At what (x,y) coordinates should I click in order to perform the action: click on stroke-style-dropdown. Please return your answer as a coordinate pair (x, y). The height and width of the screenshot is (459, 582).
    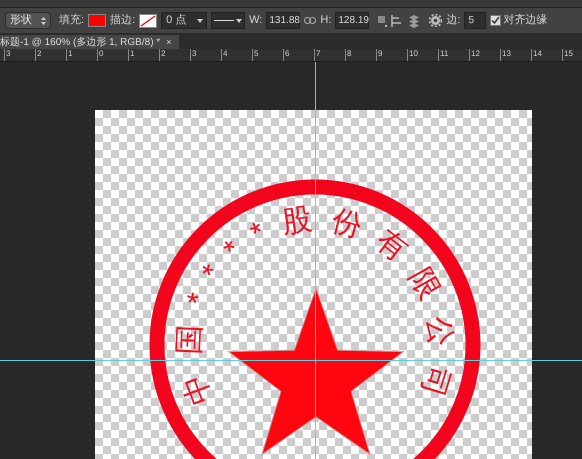
    Looking at the image, I should click on (228, 21).